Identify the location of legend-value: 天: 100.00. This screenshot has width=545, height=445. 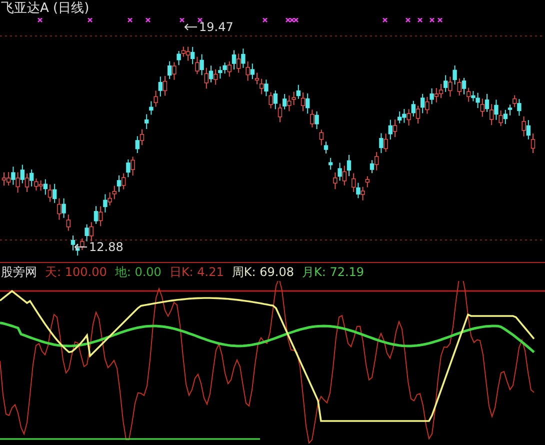
(76, 272).